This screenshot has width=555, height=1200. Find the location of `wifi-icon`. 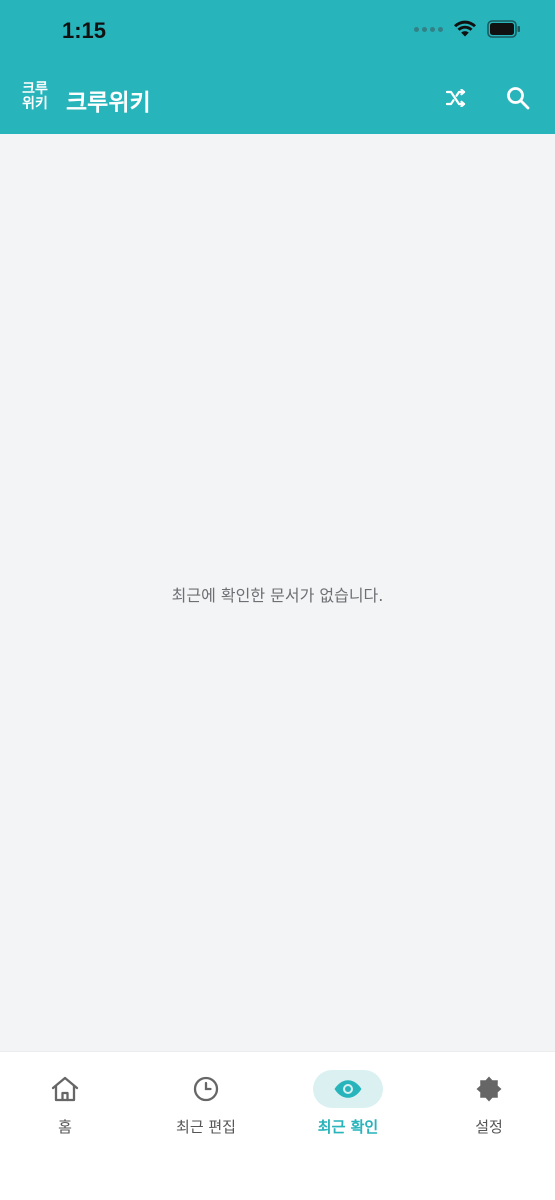

wifi-icon is located at coordinates (465, 28).